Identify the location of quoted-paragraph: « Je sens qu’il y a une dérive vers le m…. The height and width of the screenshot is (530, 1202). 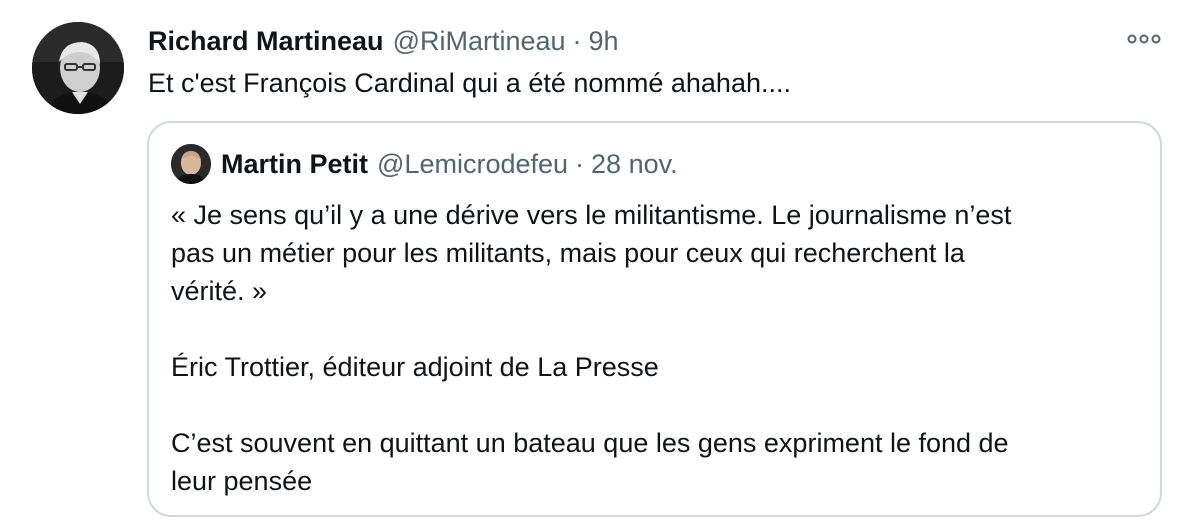
(591, 253).